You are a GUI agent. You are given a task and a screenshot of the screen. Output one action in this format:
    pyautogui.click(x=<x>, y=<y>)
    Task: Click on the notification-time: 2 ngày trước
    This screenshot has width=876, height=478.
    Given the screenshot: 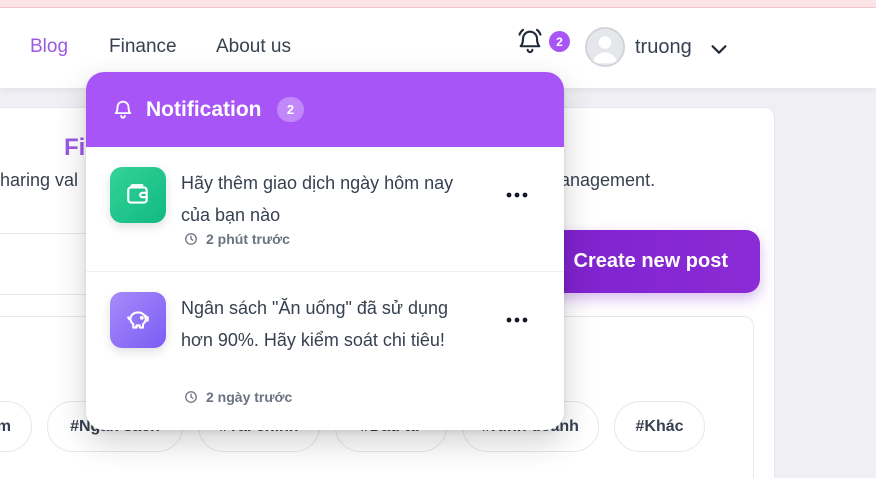 What is the action you would take?
    pyautogui.click(x=238, y=397)
    